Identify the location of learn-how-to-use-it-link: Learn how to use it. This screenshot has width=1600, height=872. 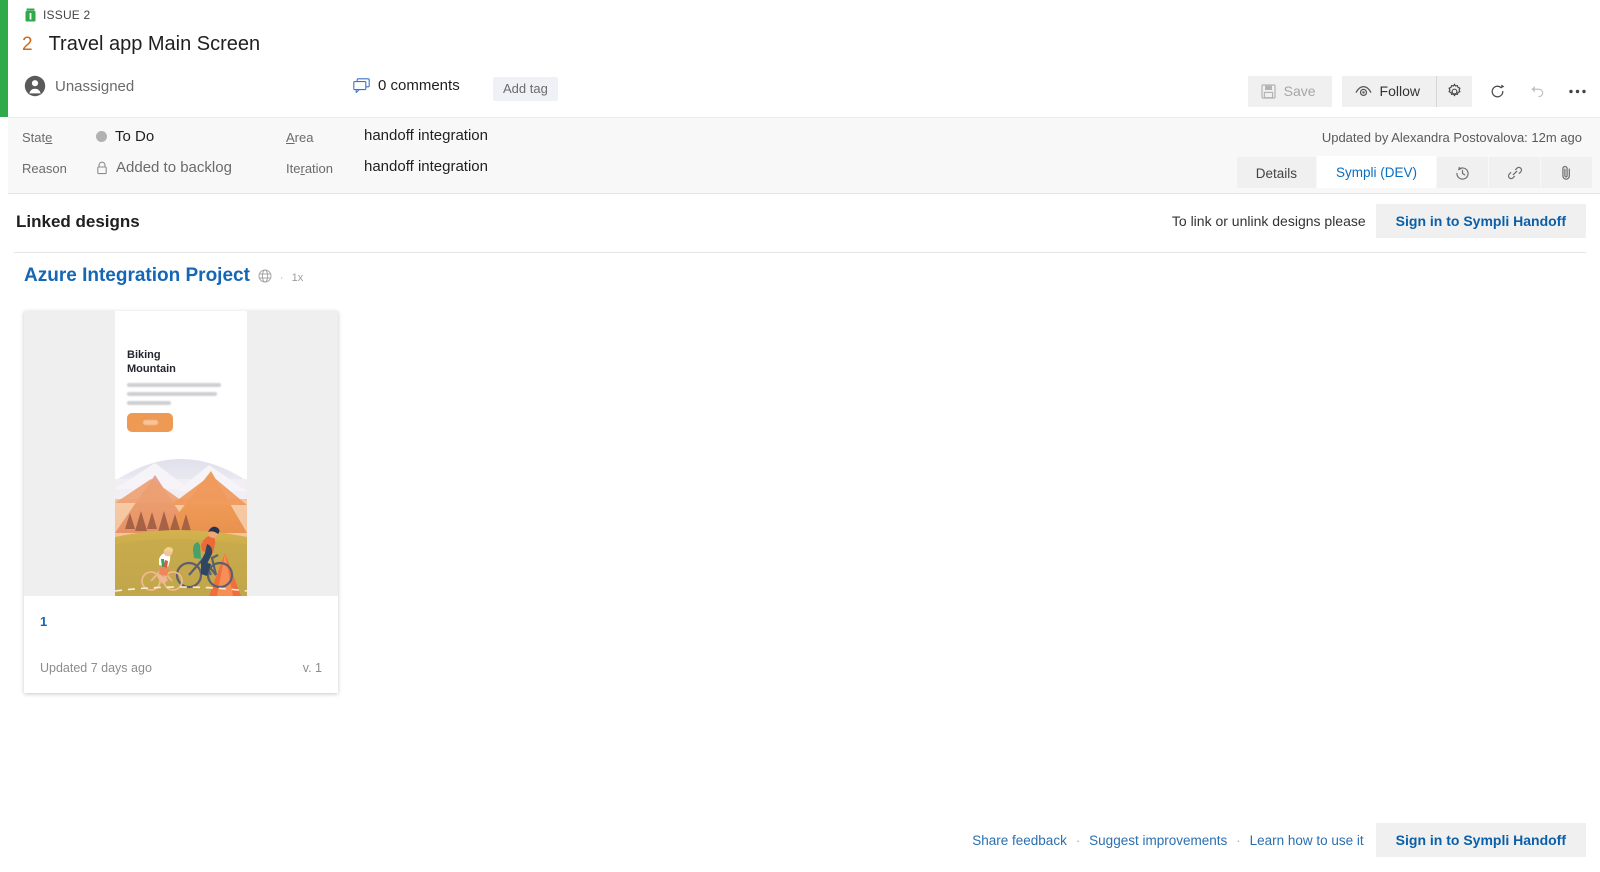
(1307, 840).